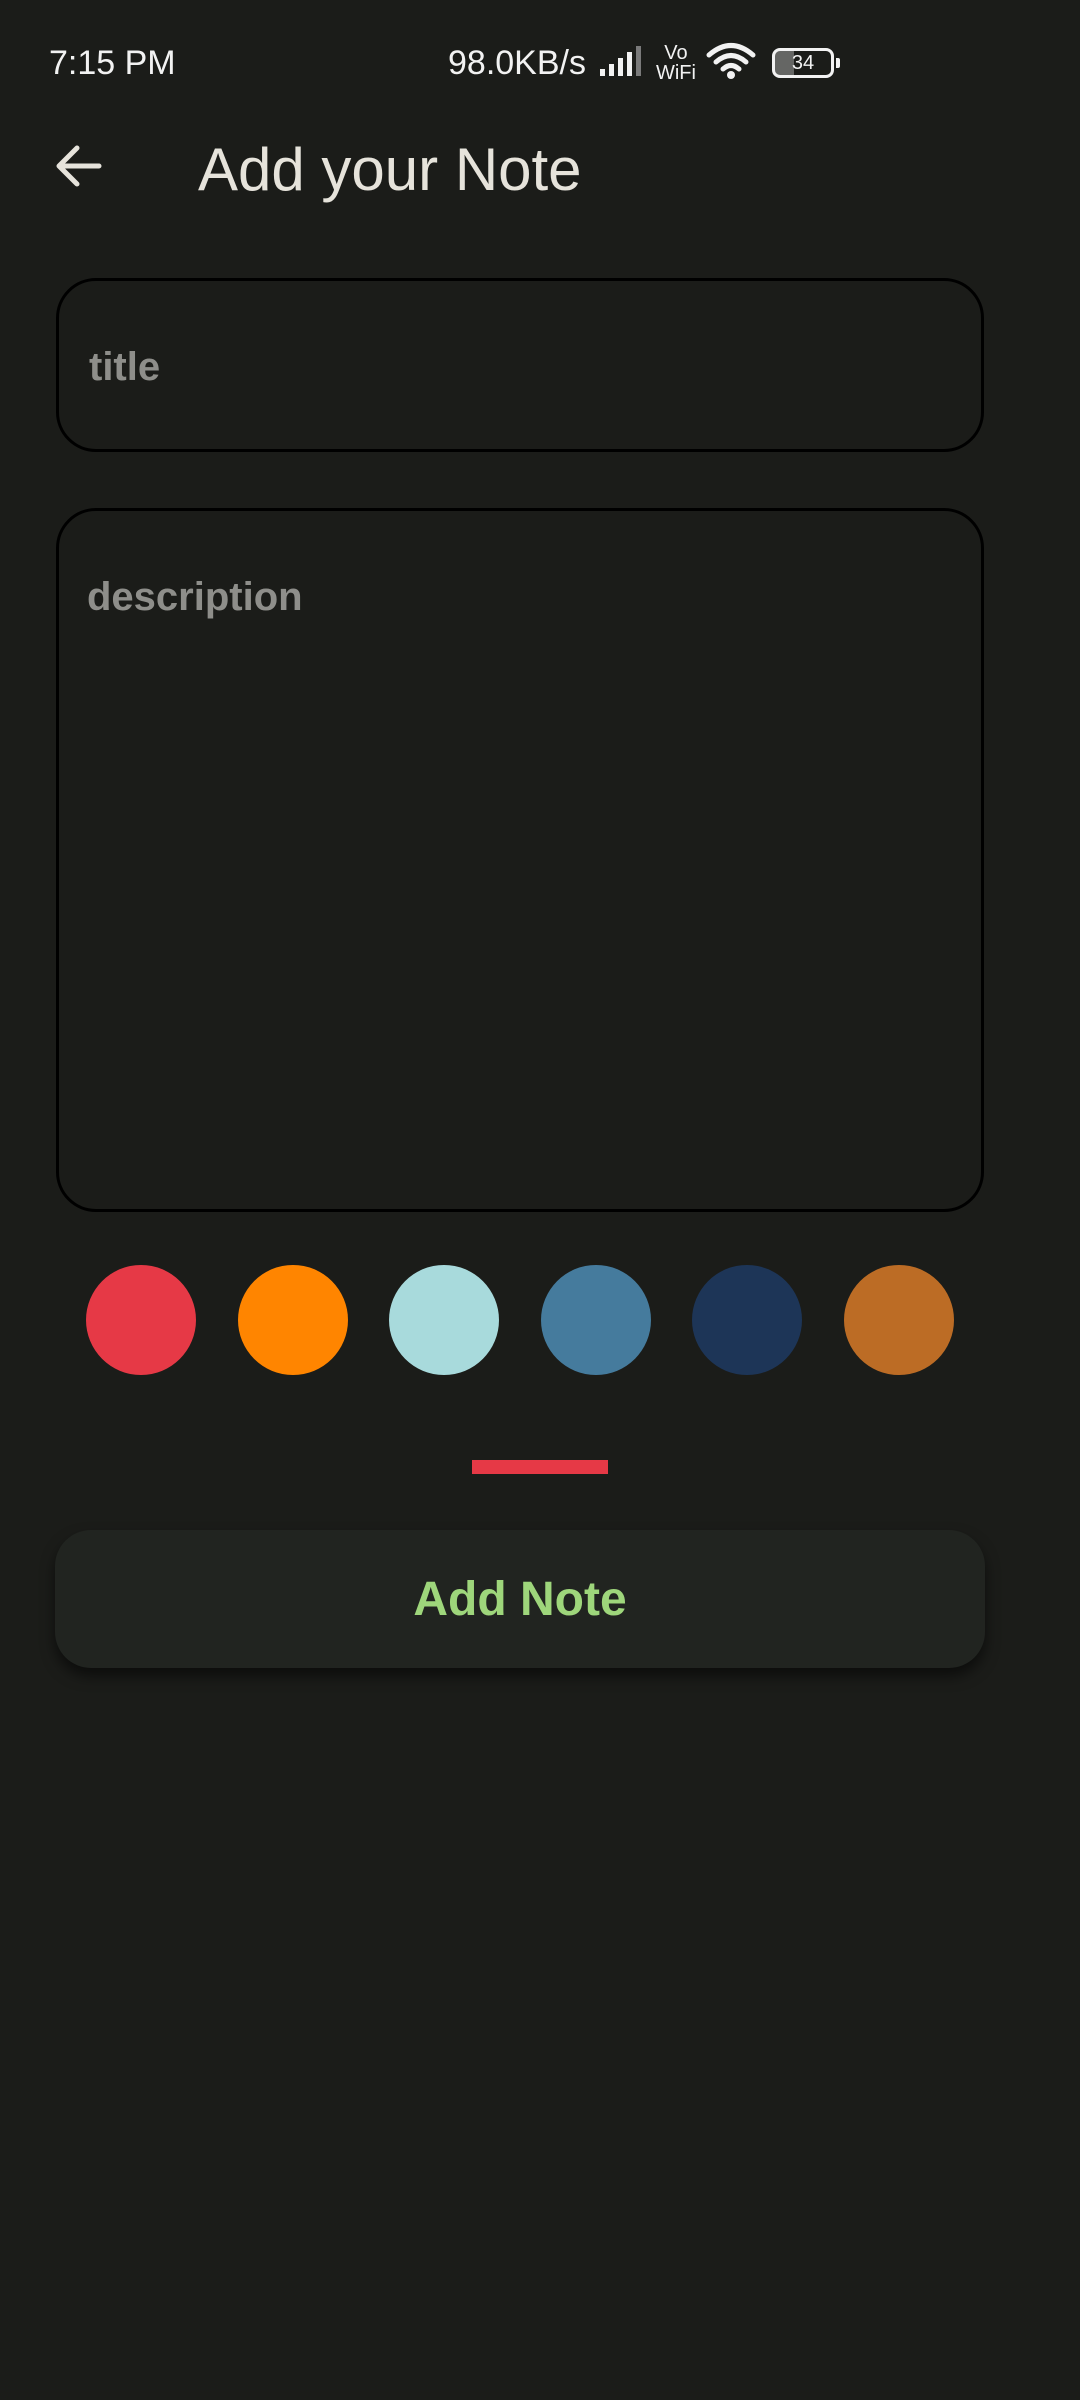  I want to click on vowifi-icon: Vo WiFi, so click(676, 63).